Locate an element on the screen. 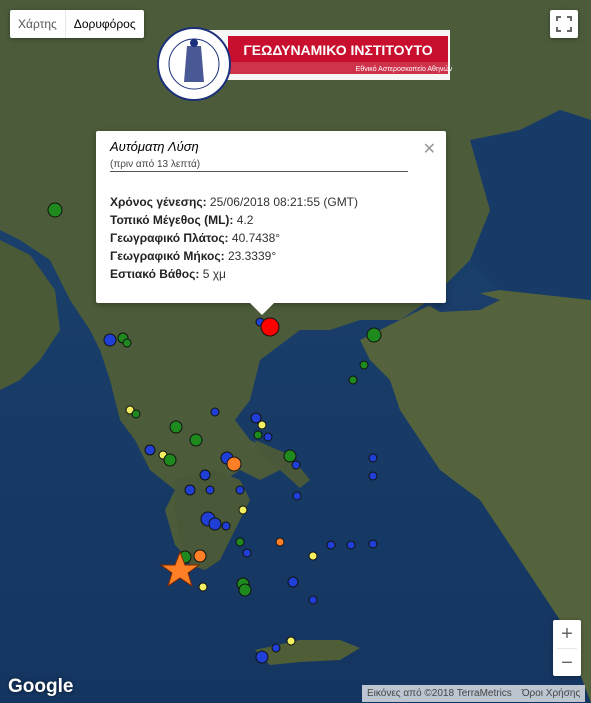 The width and height of the screenshot is (591, 703). detail-label: Τοπικό Μέγεθος (ML): is located at coordinates (172, 220).